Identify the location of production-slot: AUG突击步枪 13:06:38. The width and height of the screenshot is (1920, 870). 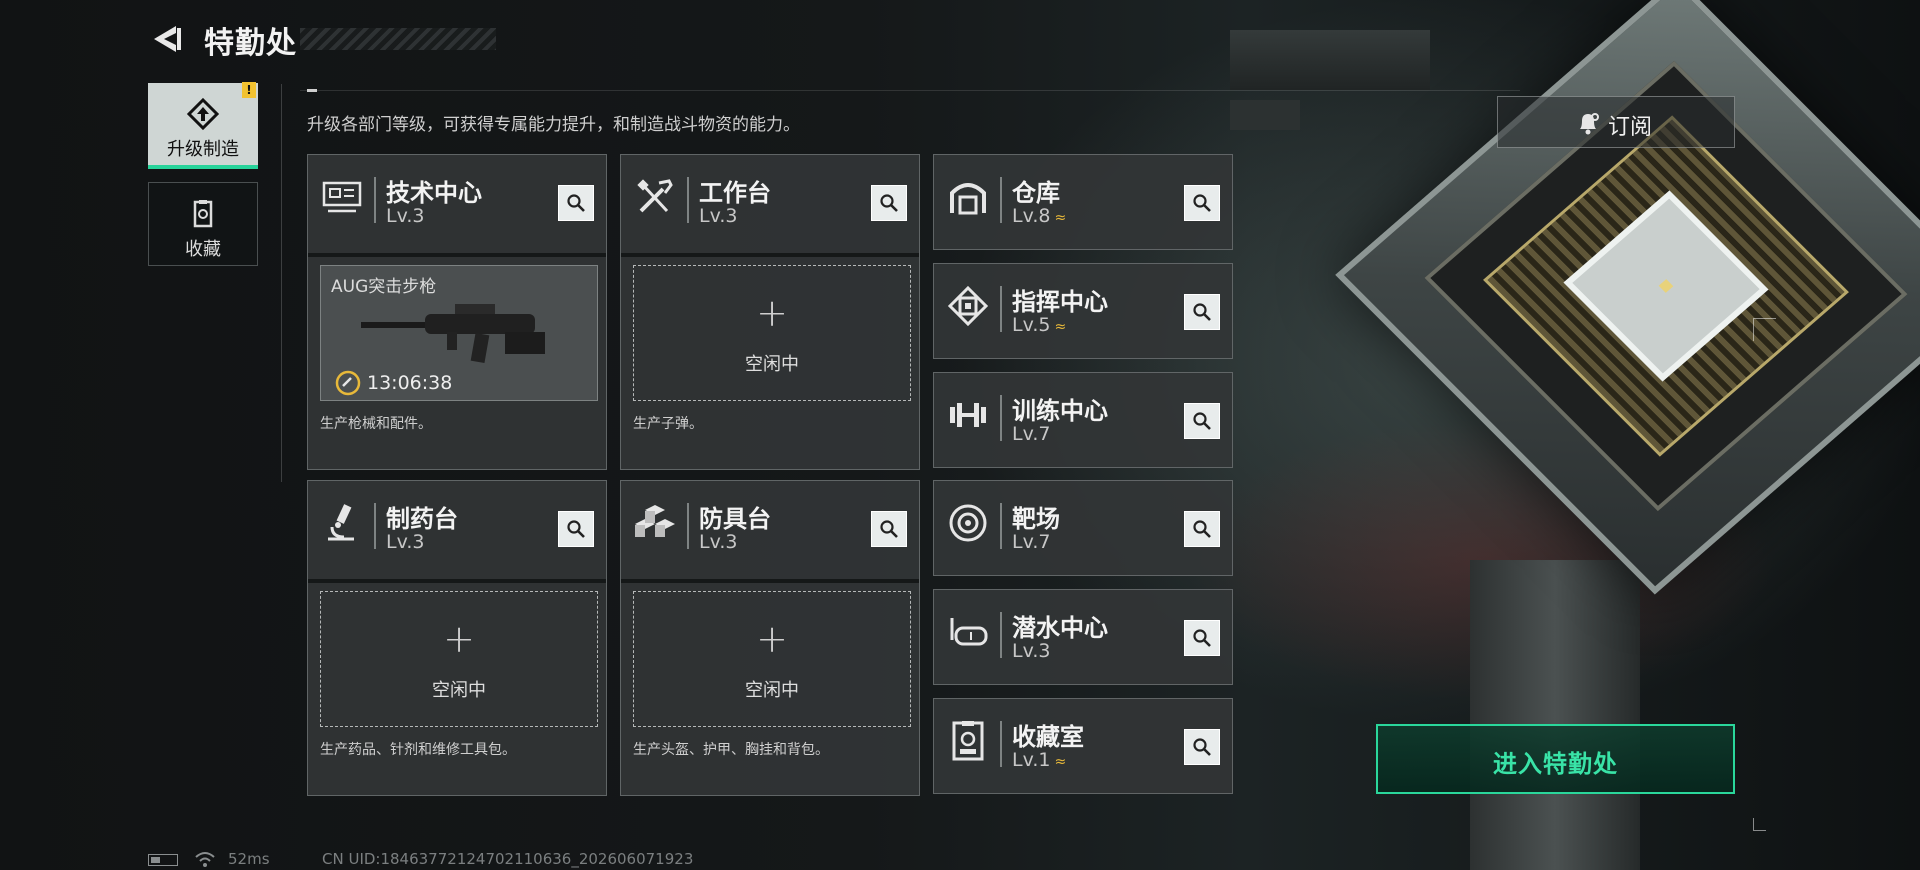
(459, 333).